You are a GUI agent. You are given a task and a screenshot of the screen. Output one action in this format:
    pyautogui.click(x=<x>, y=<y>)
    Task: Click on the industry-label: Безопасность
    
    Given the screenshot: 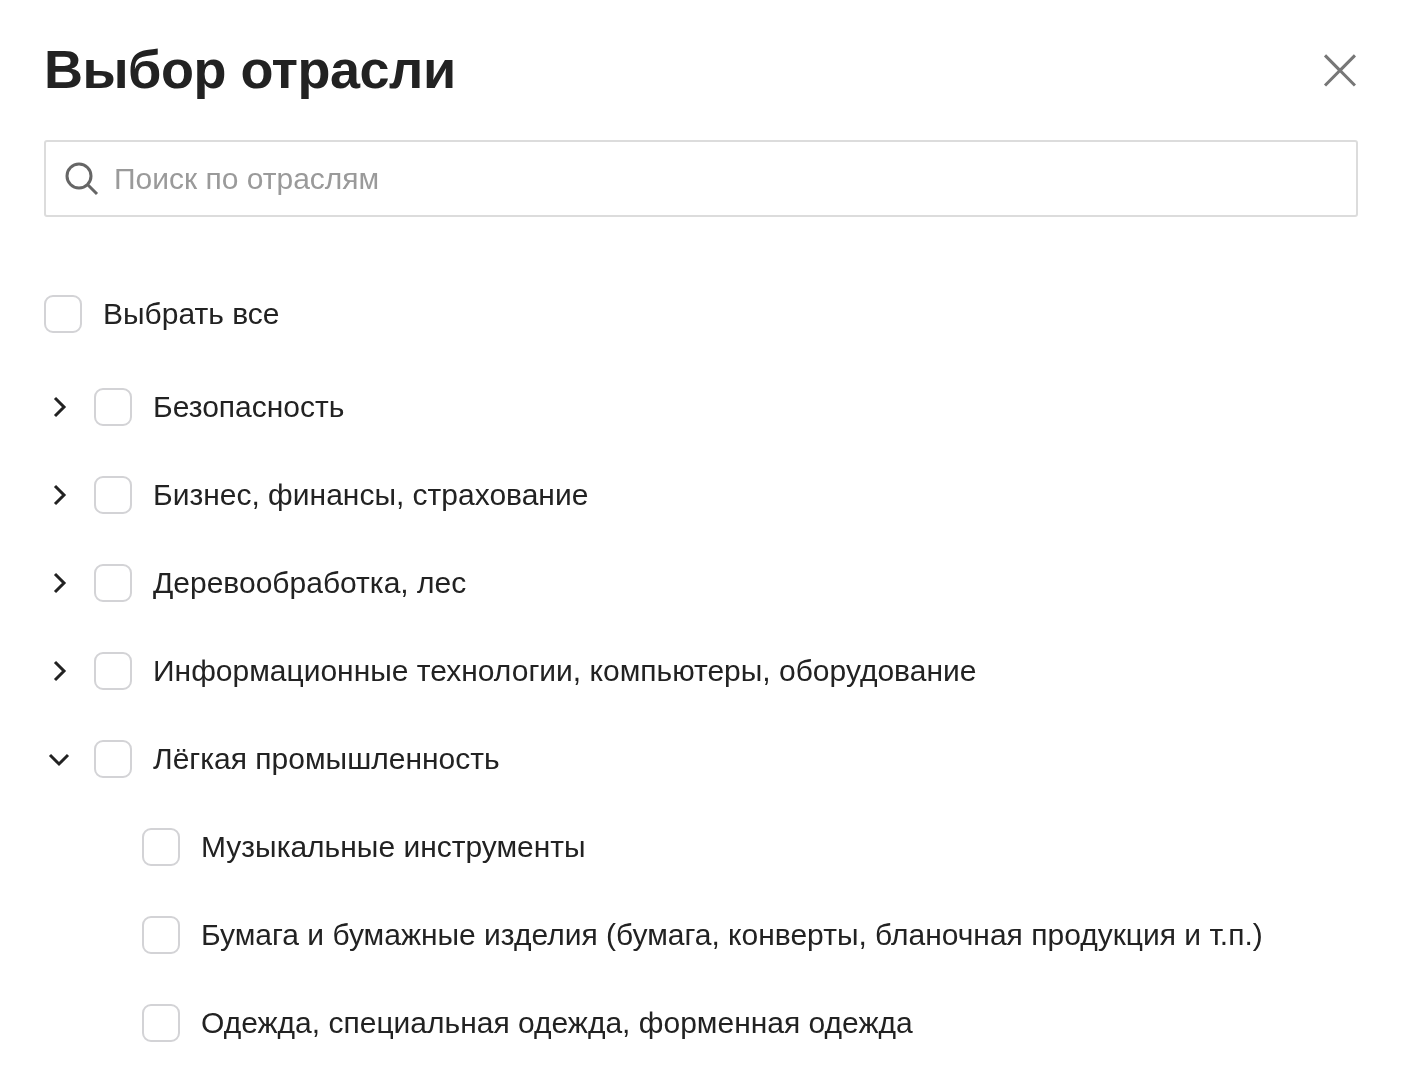 What is the action you would take?
    pyautogui.click(x=249, y=407)
    